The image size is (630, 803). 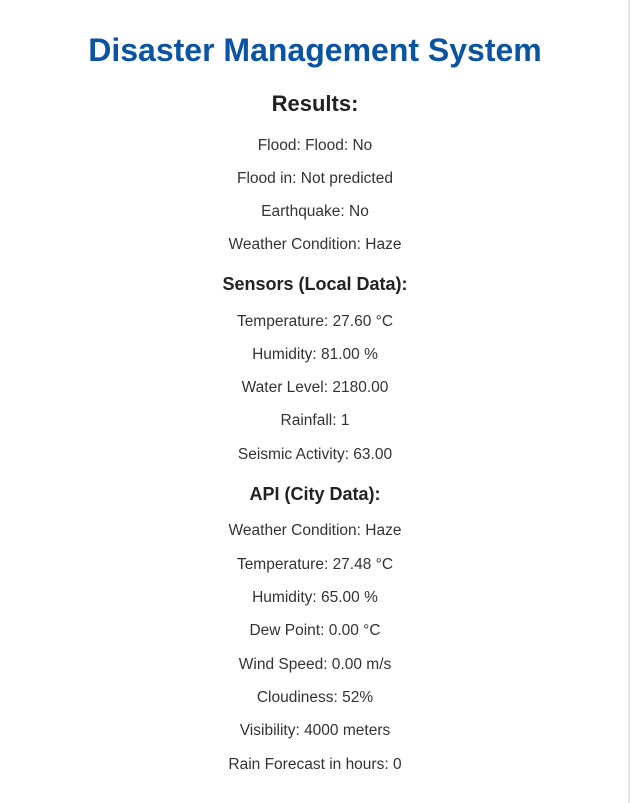 I want to click on sensor-seismic-activity: Seismic Activity: 63.00, so click(x=315, y=454).